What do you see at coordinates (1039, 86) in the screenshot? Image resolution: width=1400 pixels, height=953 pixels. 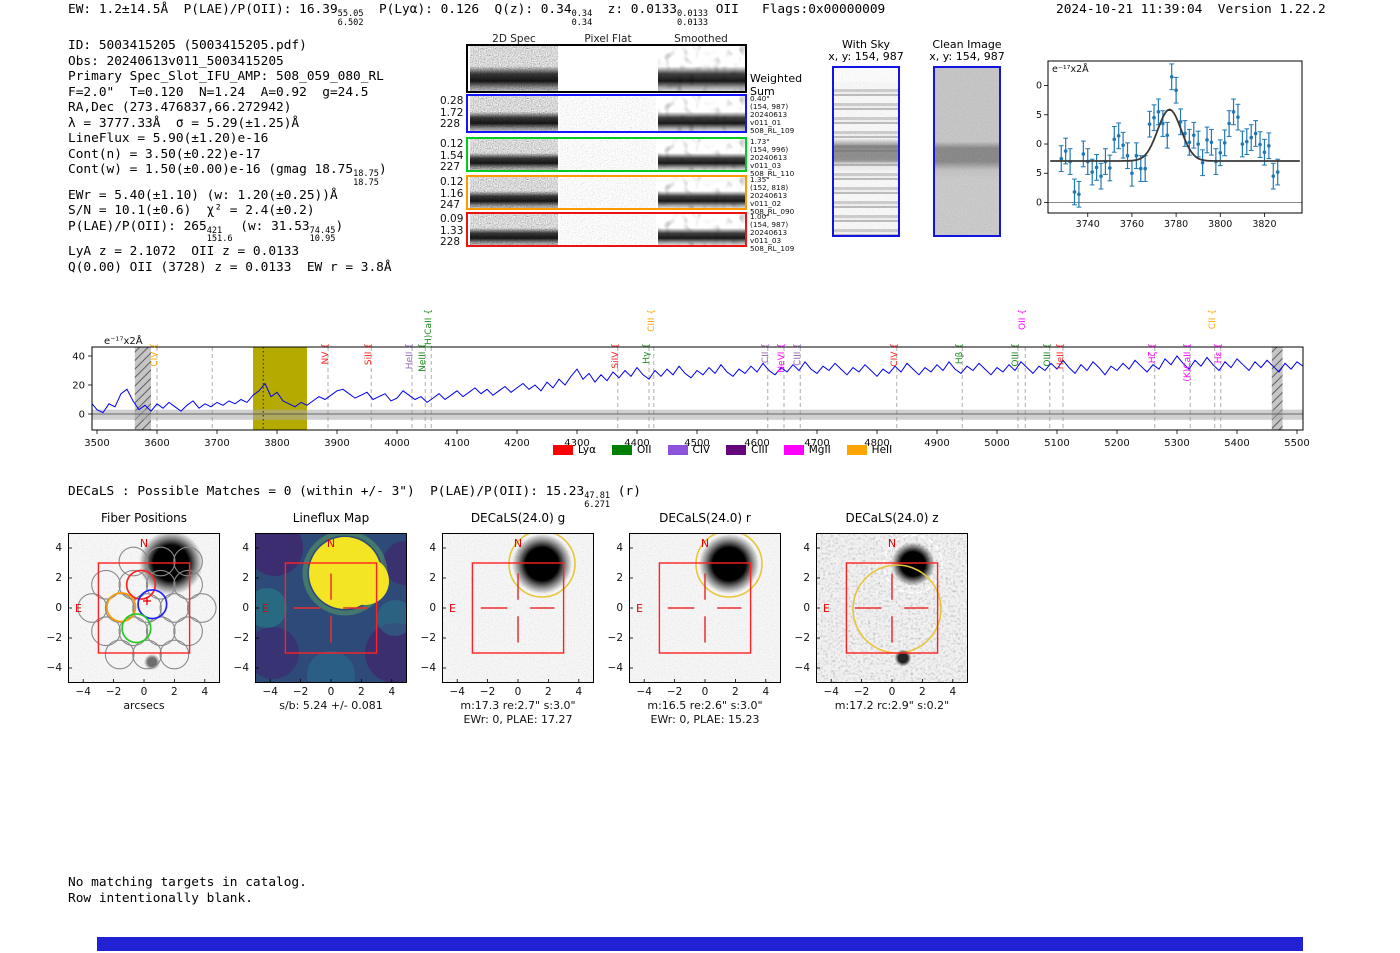 I see `text-el: 20` at bounding box center [1039, 86].